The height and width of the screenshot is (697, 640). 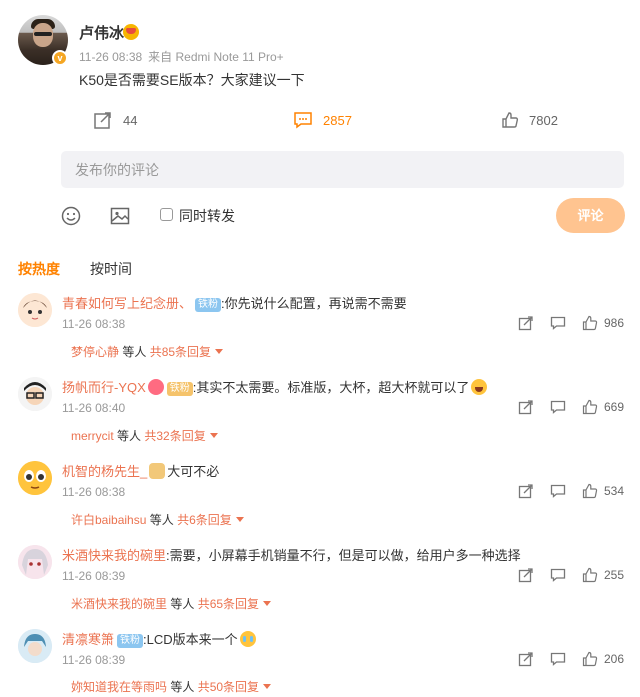 What do you see at coordinates (204, 520) in the screenshot?
I see `reply-count: 共6条回复` at bounding box center [204, 520].